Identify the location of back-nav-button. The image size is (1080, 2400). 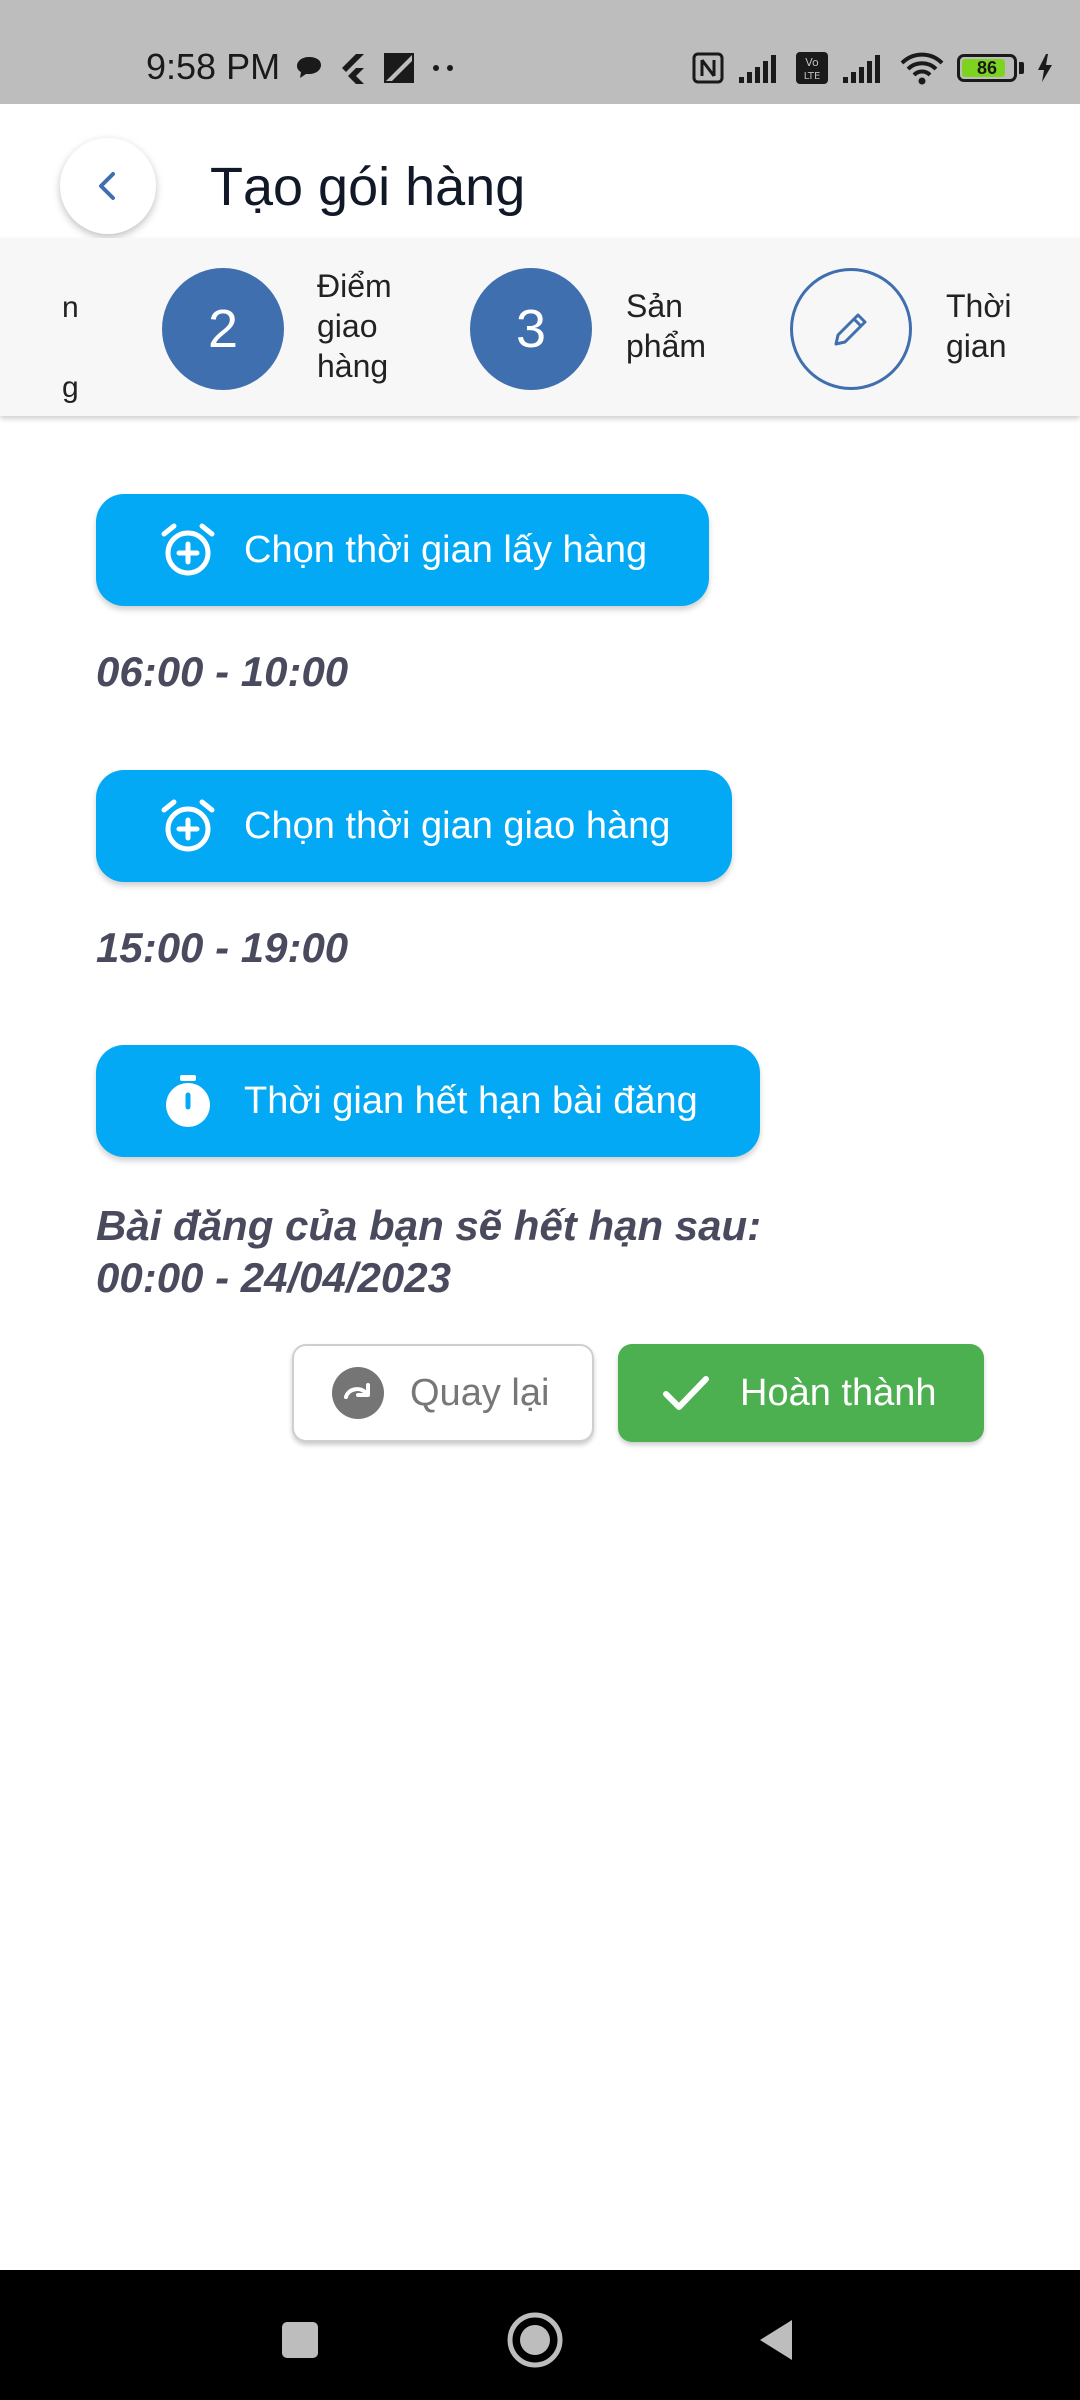
(776, 2340).